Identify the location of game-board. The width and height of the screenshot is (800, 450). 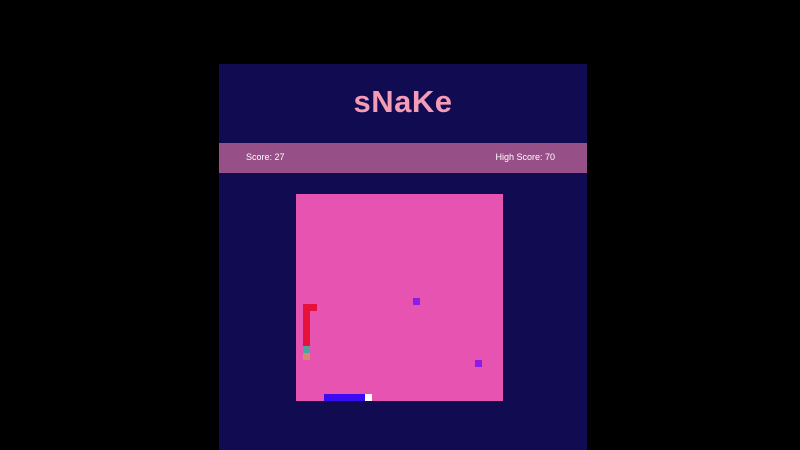
(399, 297).